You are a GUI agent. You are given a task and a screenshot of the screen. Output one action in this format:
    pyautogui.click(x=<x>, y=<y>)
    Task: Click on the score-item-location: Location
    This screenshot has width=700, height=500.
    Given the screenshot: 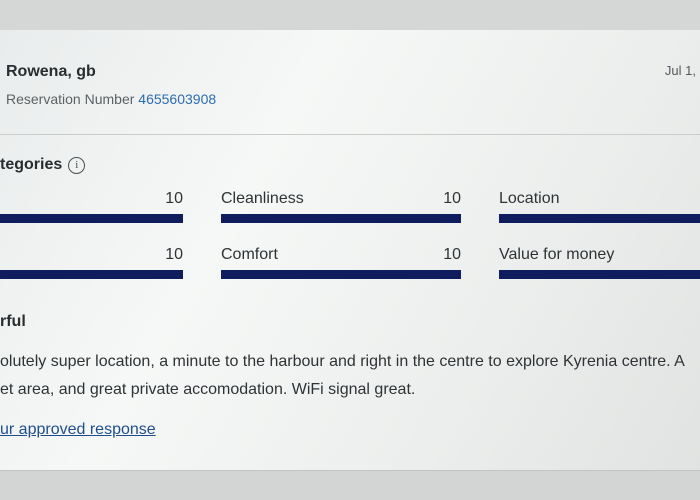 What is the action you would take?
    pyautogui.click(x=599, y=207)
    